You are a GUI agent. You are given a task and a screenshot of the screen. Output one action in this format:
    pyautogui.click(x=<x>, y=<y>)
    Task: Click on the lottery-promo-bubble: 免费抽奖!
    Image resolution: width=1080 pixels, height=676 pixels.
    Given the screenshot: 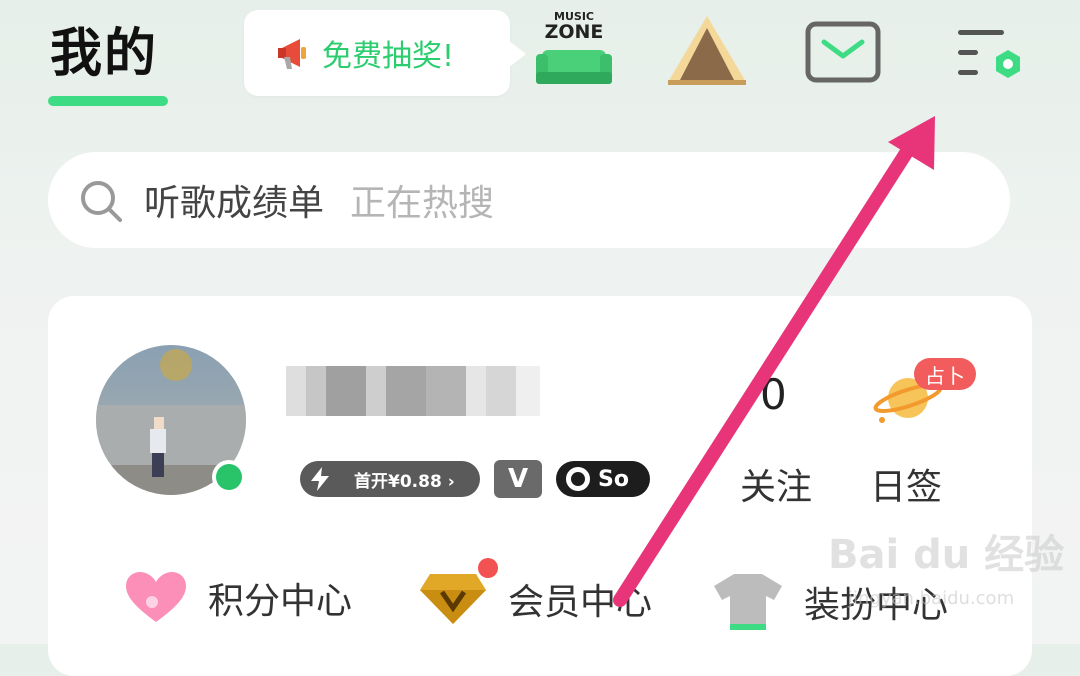 What is the action you would take?
    pyautogui.click(x=385, y=53)
    